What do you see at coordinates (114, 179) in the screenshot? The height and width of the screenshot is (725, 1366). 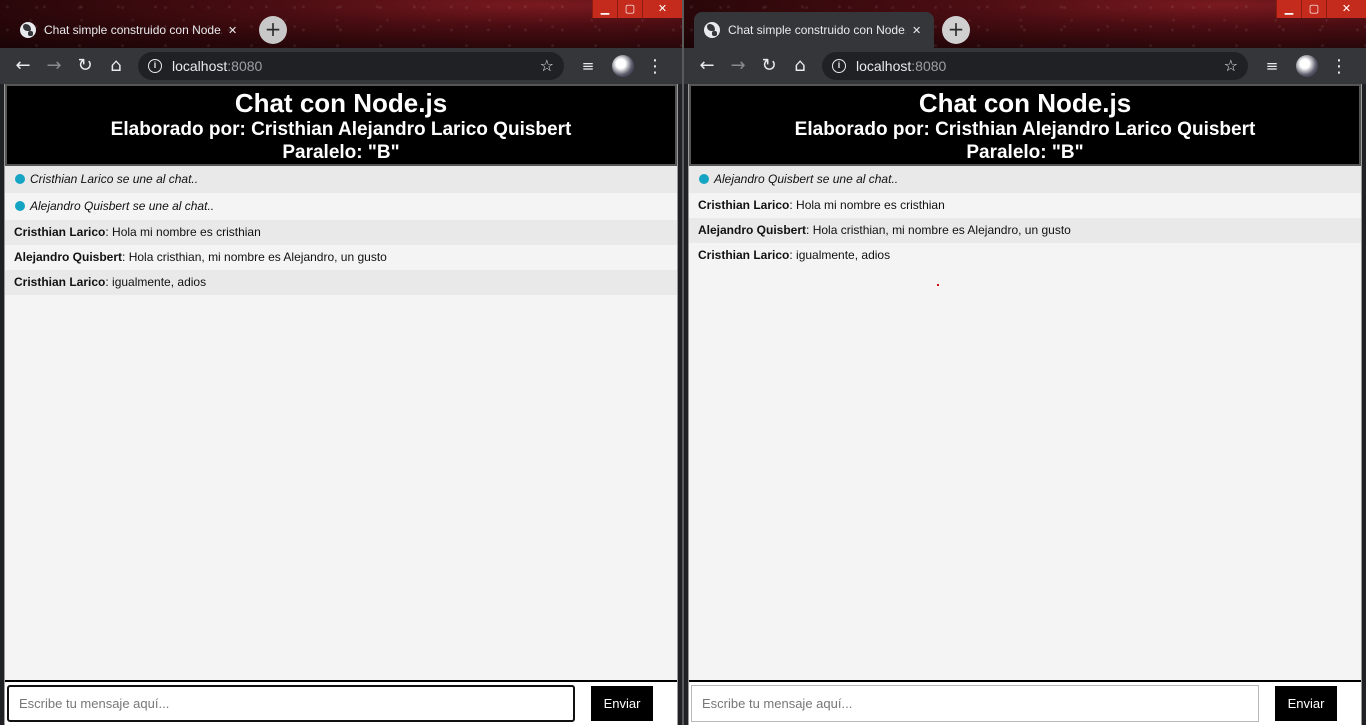 I see `system-message-text: Cristhian Larico se une al chat..` at bounding box center [114, 179].